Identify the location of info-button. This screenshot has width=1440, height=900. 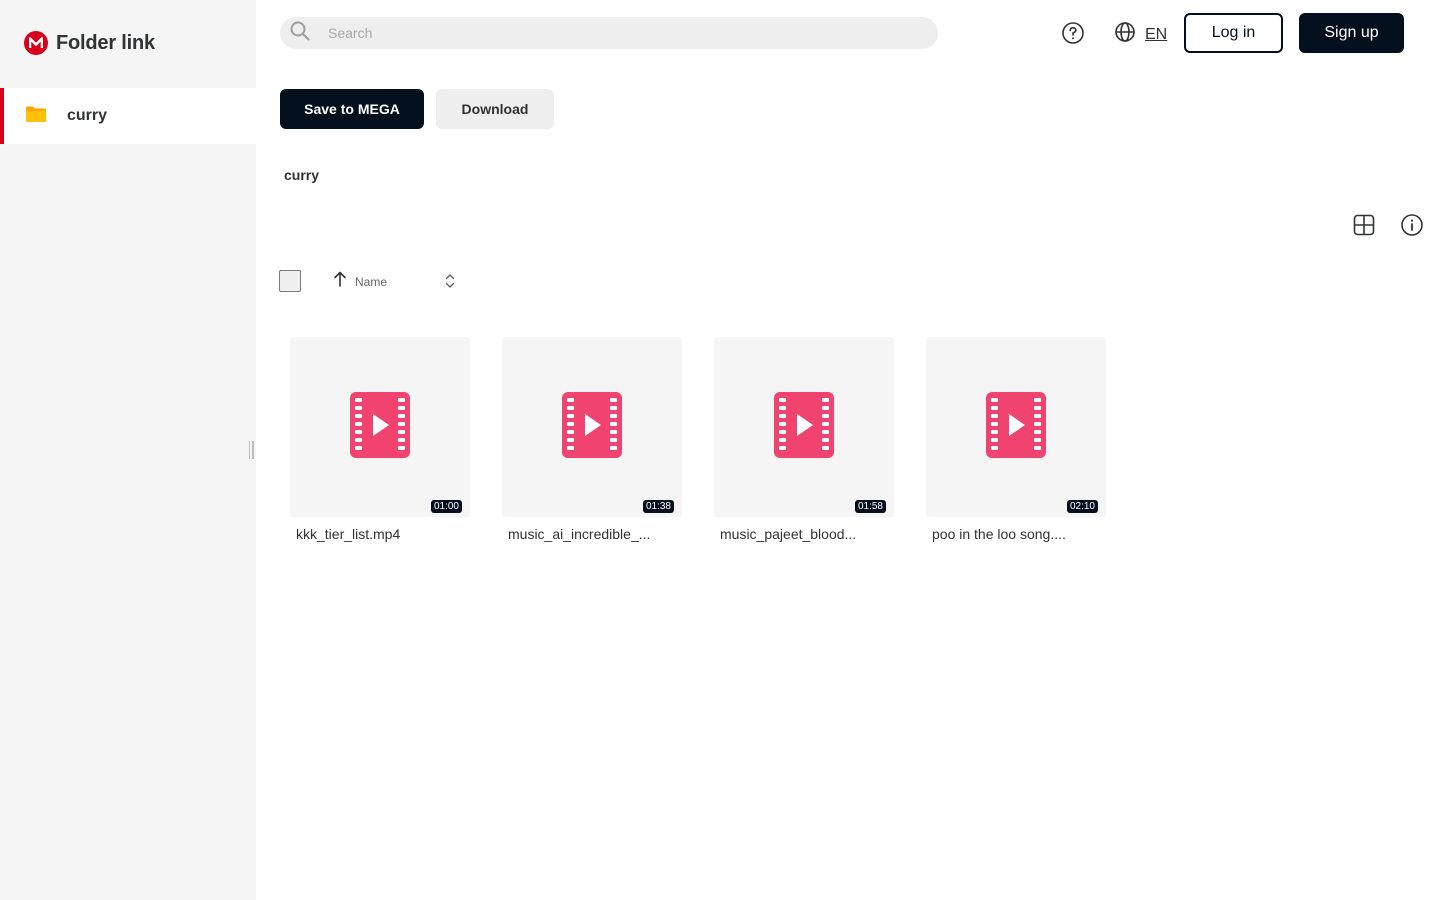
(1412, 225).